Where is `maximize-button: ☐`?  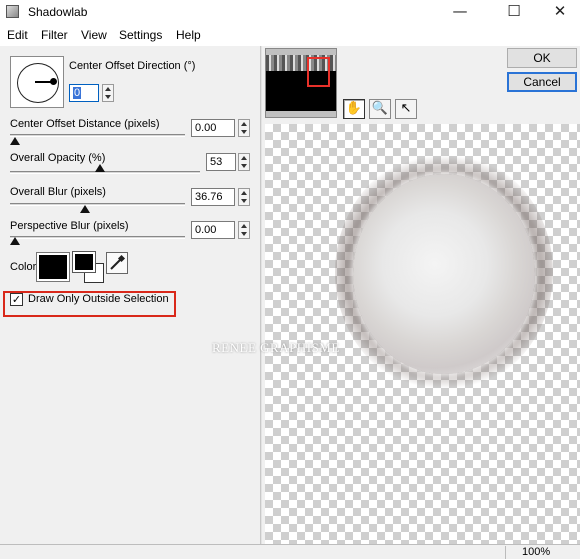
maximize-button: ☐ is located at coordinates (514, 12).